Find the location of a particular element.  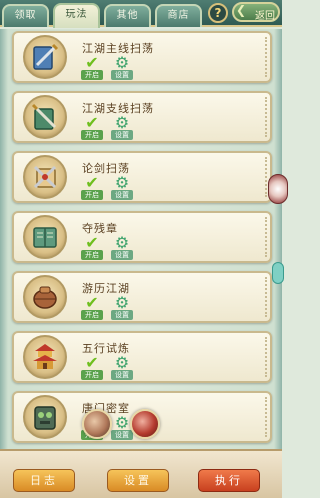

execute-button: 执行 is located at coordinates (229, 480).